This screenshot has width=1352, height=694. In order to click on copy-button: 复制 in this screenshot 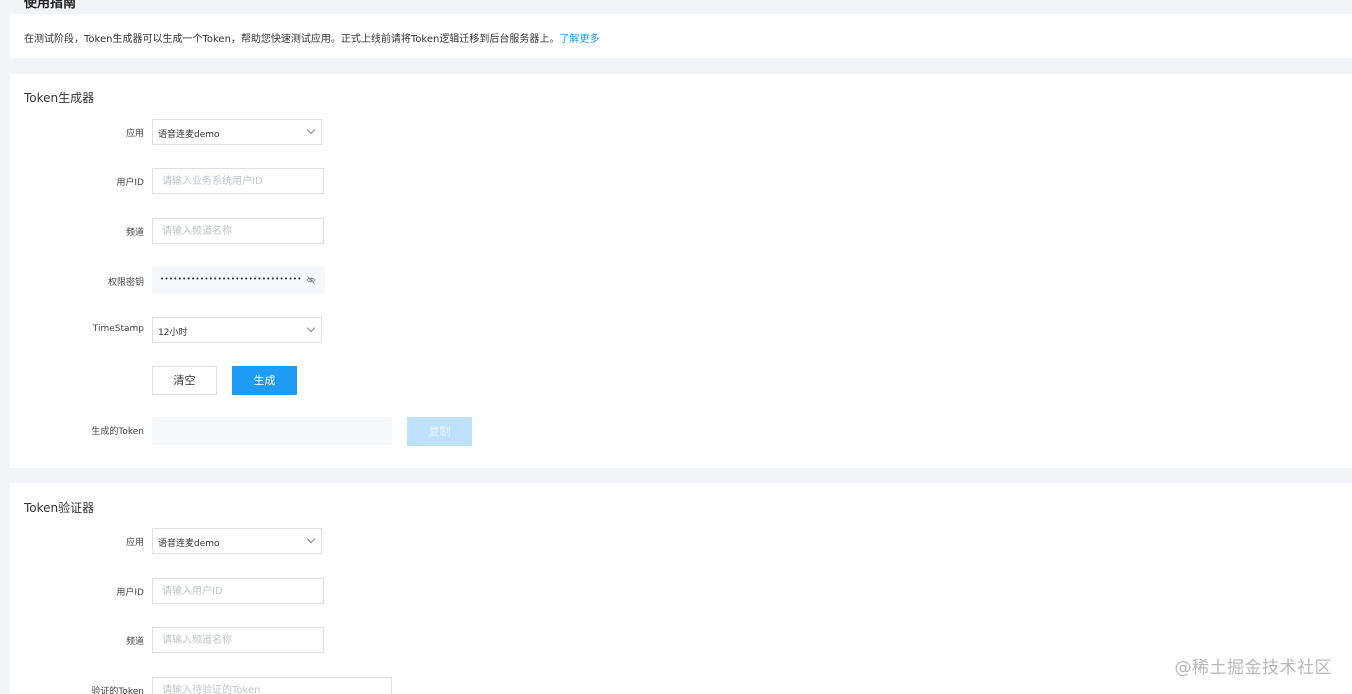, I will do `click(439, 431)`.